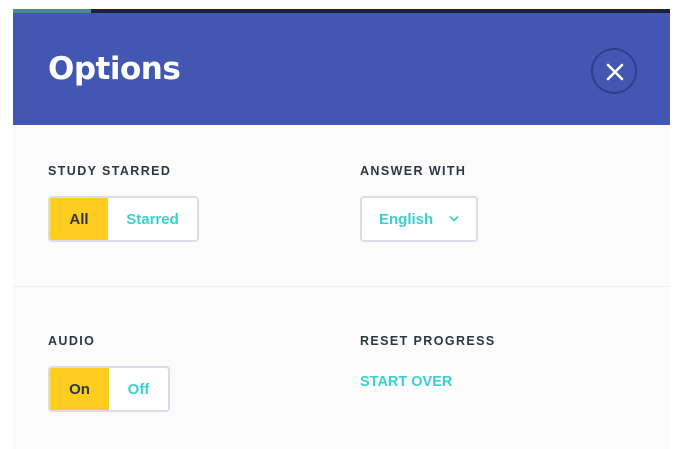 This screenshot has width=675, height=449. Describe the element at coordinates (406, 382) in the screenshot. I see `start-over-link: START OVER` at that location.